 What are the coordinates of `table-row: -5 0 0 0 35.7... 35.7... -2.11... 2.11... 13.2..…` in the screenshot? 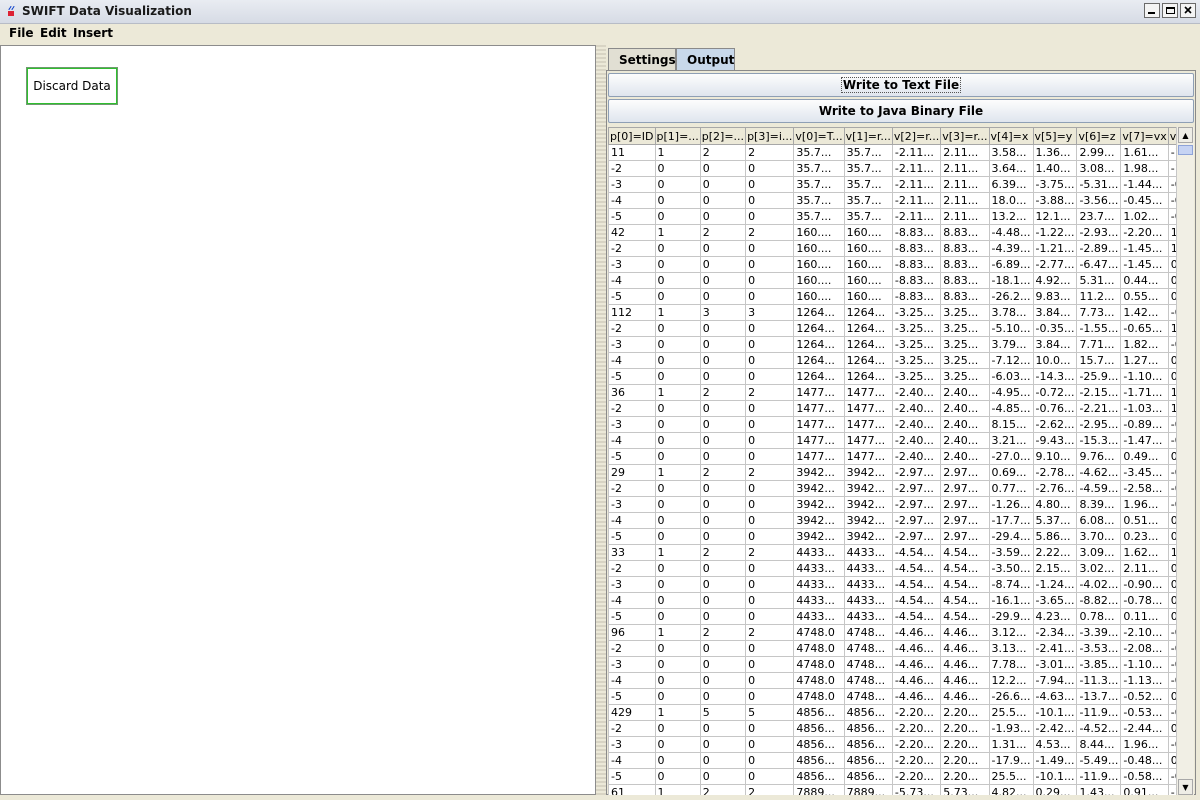 It's located at (892, 216).